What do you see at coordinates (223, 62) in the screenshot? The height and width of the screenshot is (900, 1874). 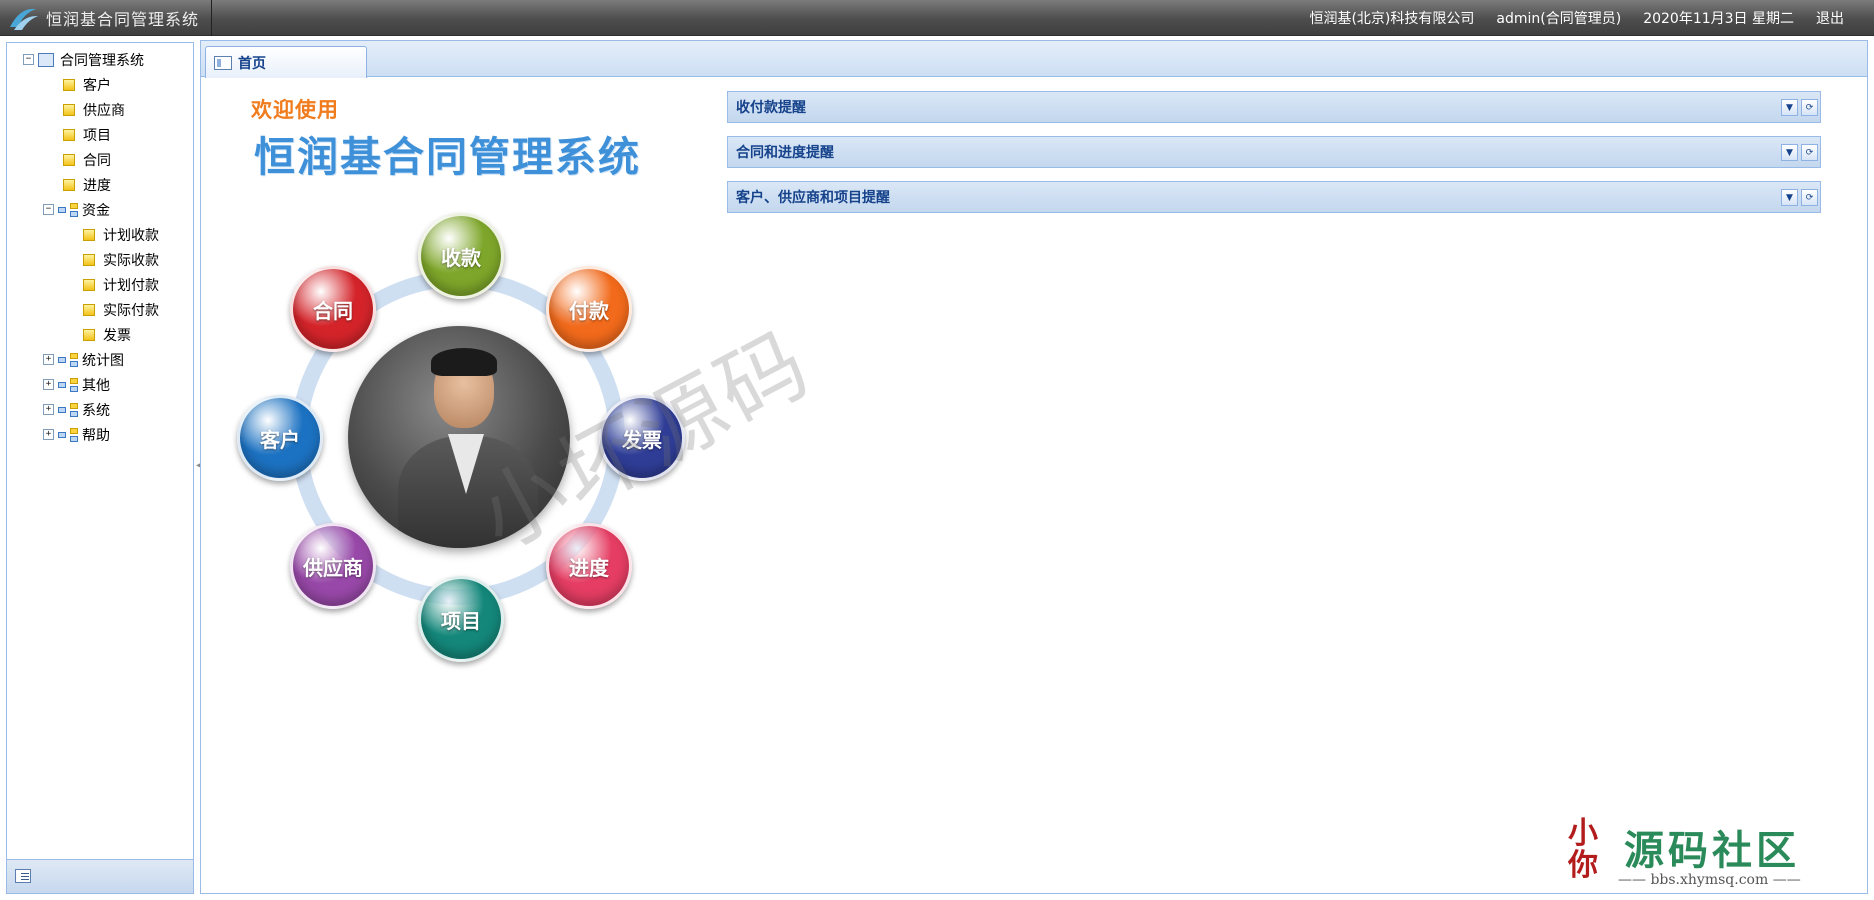 I see `tab-page-icon` at bounding box center [223, 62].